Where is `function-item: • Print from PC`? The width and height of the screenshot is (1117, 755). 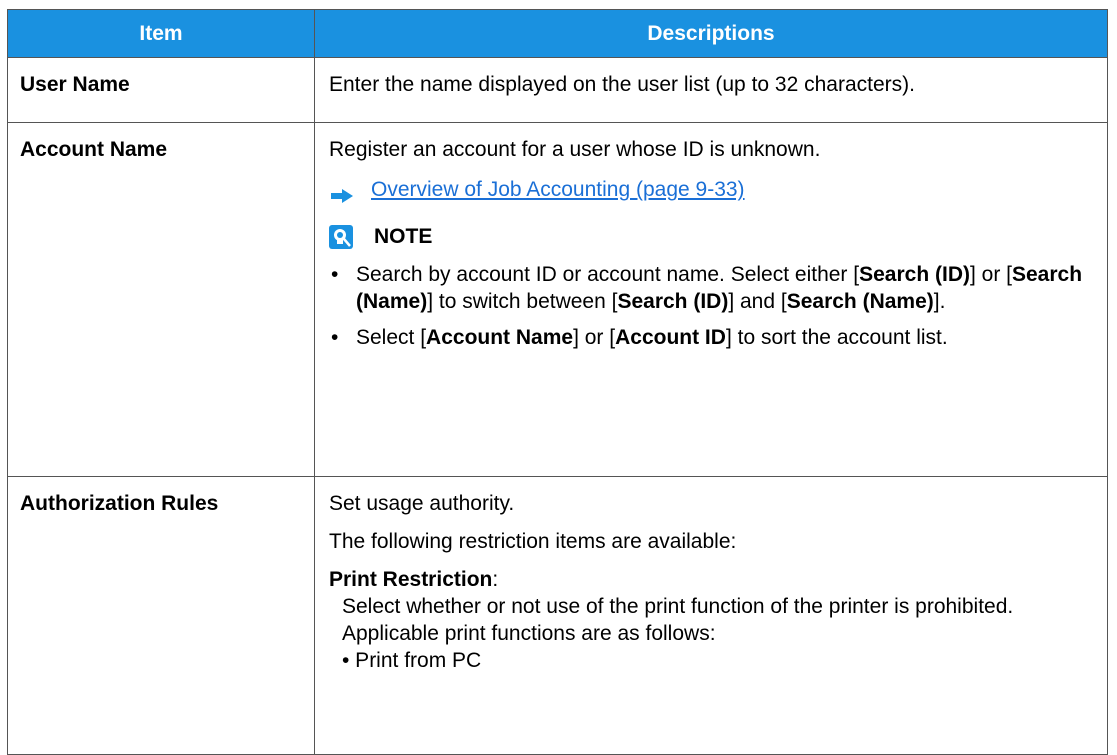 function-item: • Print from PC is located at coordinates (412, 660).